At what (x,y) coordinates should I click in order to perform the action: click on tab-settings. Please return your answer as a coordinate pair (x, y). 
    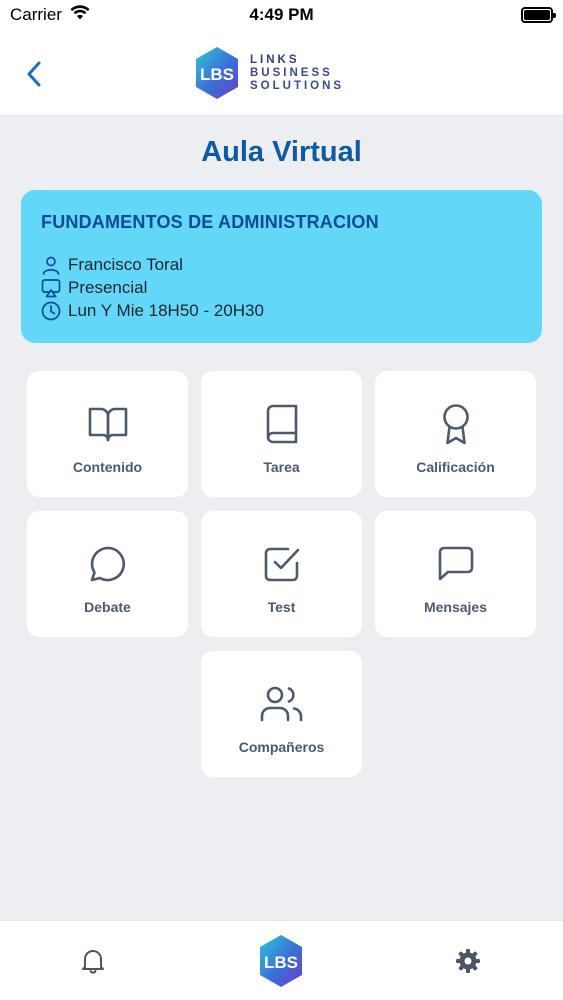
    Looking at the image, I should click on (468, 961).